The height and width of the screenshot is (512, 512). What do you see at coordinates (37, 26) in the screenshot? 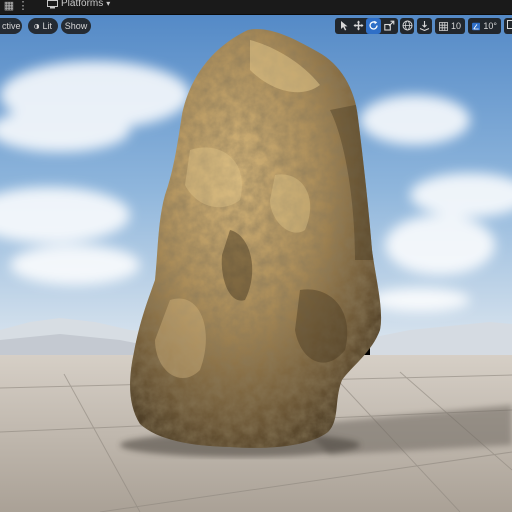
I see `lit-sphere-icon` at bounding box center [37, 26].